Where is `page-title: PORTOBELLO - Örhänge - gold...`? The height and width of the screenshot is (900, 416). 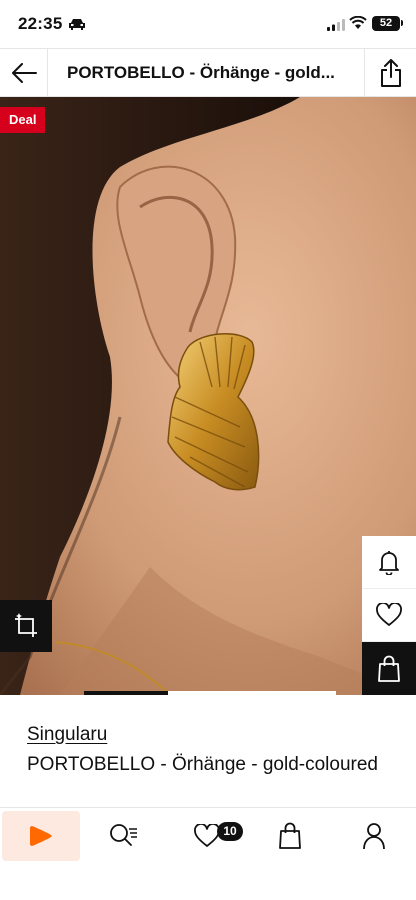
page-title: PORTOBELLO - Örhänge - gold... is located at coordinates (201, 72).